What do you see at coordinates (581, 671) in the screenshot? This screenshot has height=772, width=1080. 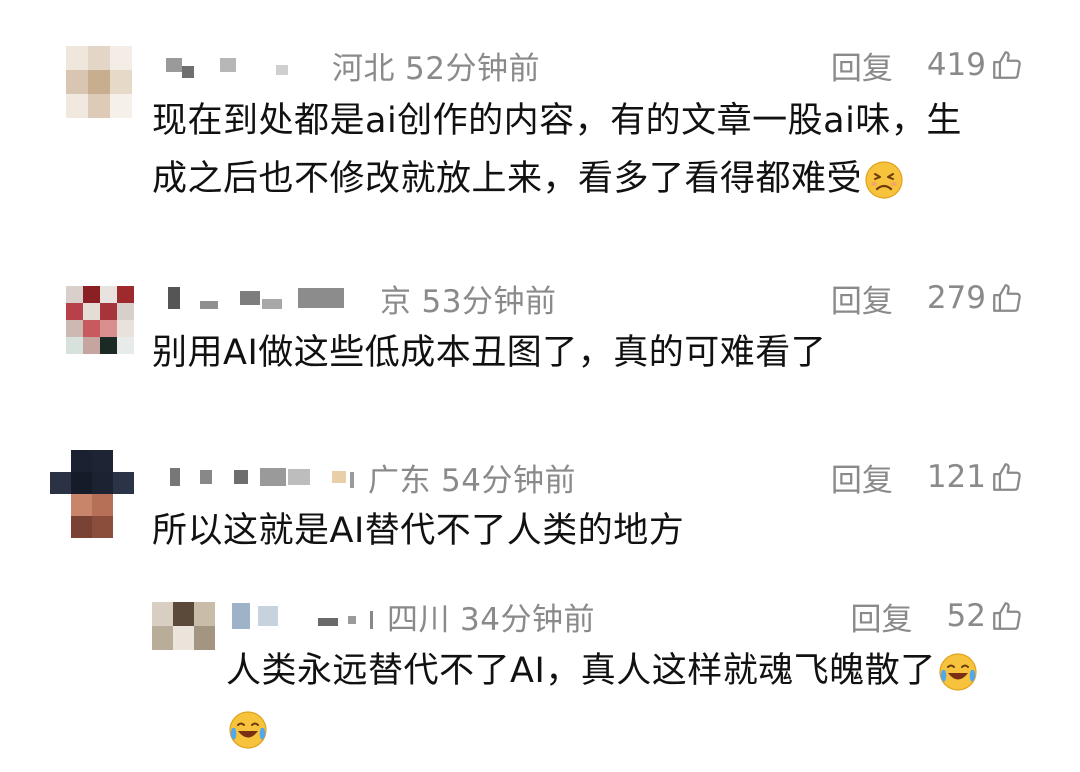 I see `comment-text-line-content: 人类永远替代不了AI，真人这样就魂飞魄散了` at bounding box center [581, 671].